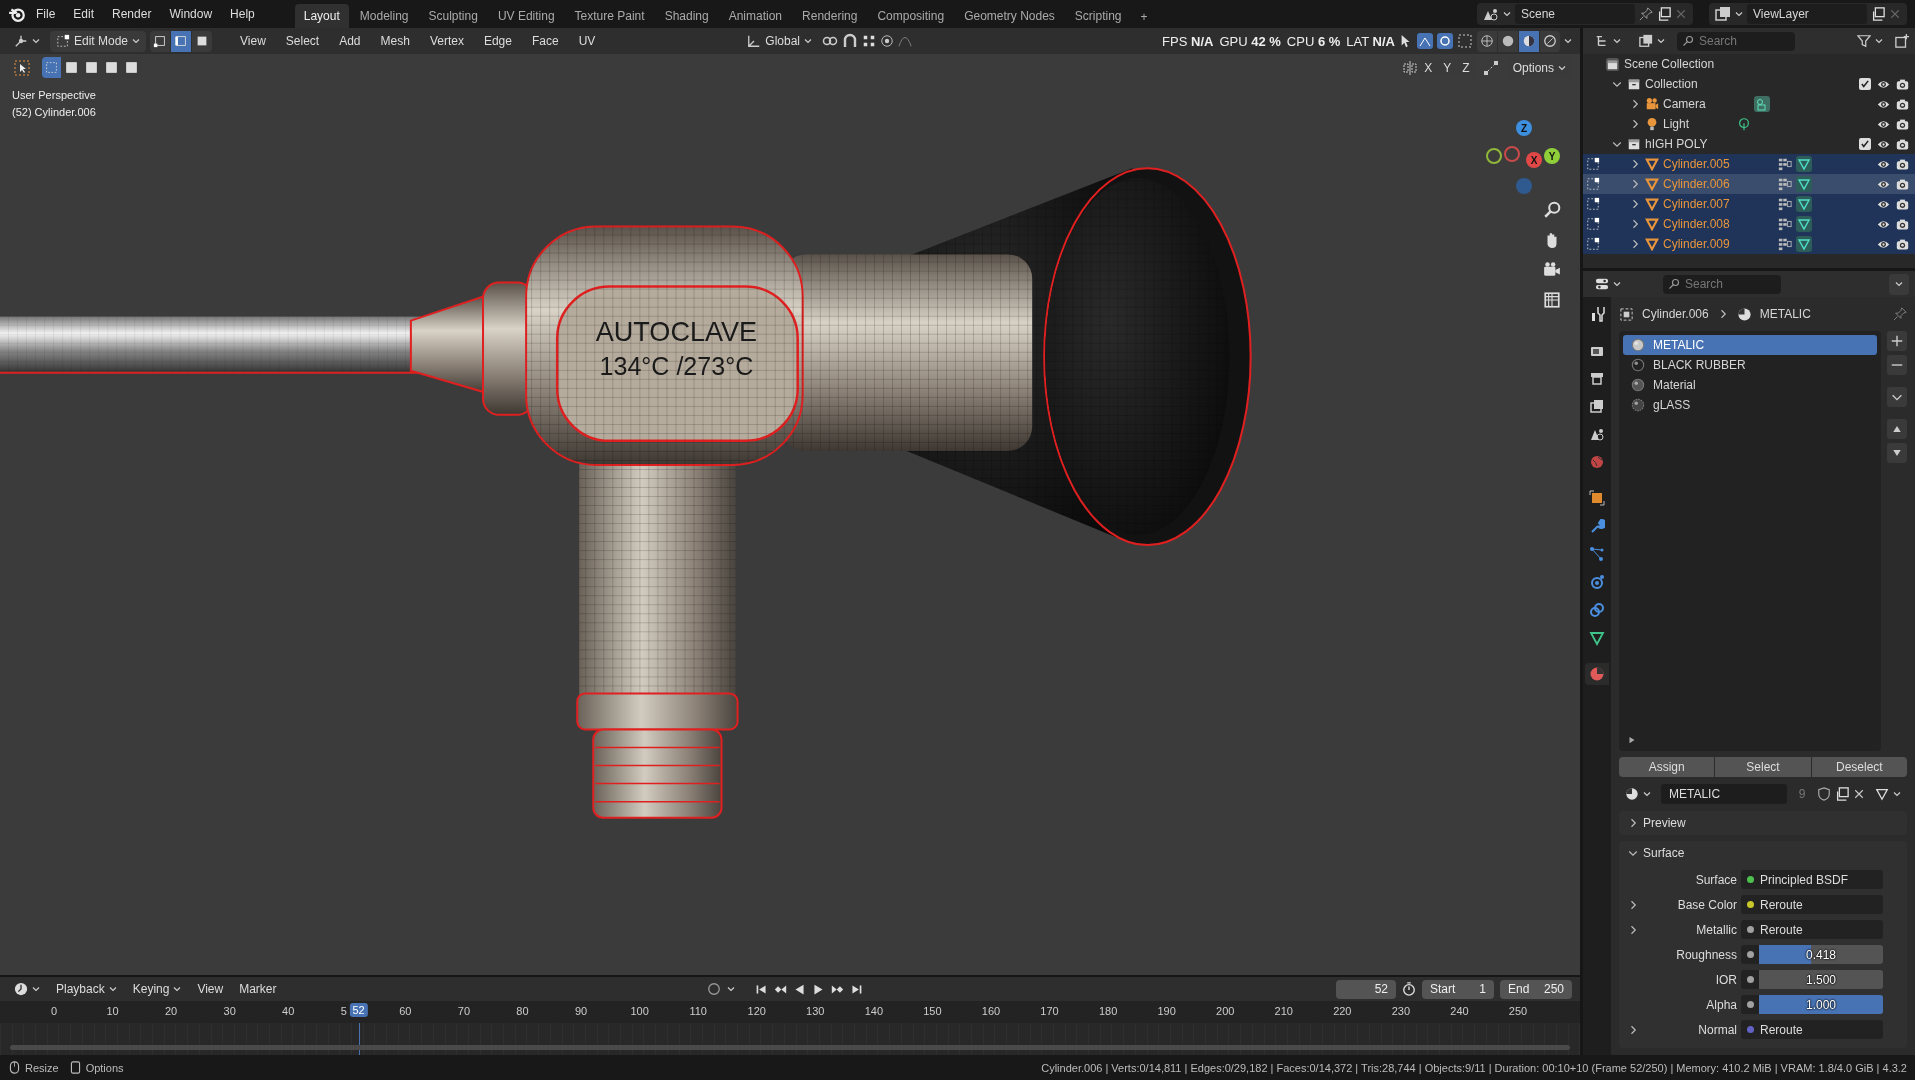 The height and width of the screenshot is (1080, 1915). What do you see at coordinates (887, 41) in the screenshot?
I see `proportional-icon` at bounding box center [887, 41].